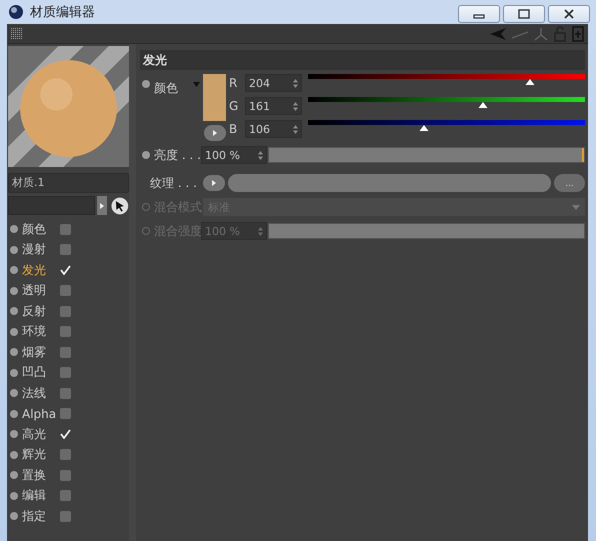 The width and height of the screenshot is (596, 541). What do you see at coordinates (39, 413) in the screenshot?
I see `channel-name: Alpha` at bounding box center [39, 413].